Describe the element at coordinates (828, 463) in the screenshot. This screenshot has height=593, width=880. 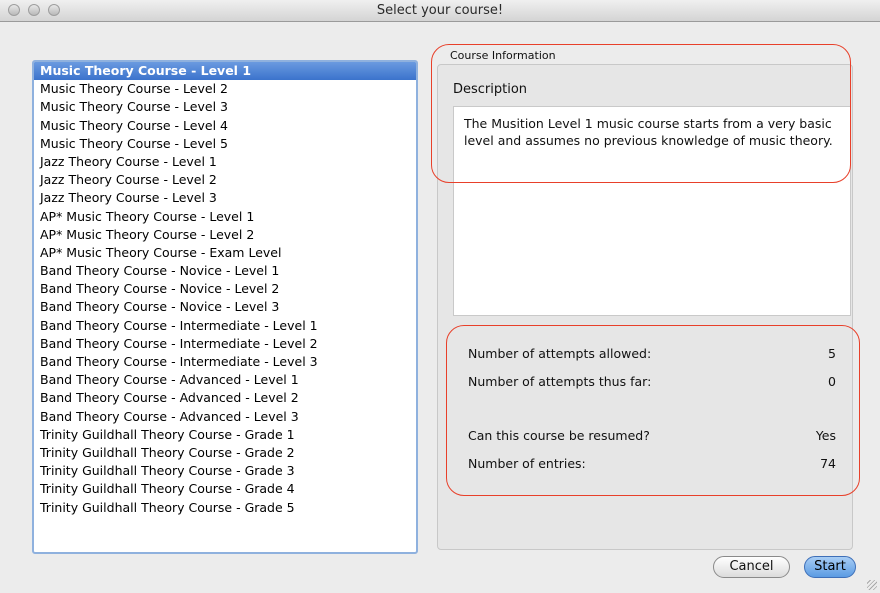
I see `entries-value: 74` at that location.